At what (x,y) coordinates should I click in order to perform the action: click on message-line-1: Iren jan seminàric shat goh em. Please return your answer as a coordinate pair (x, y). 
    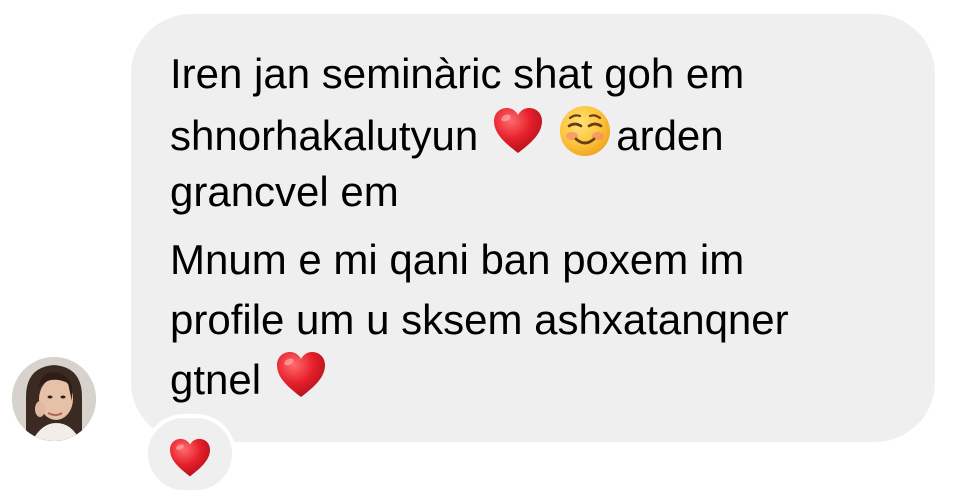
    Looking at the image, I should click on (457, 74).